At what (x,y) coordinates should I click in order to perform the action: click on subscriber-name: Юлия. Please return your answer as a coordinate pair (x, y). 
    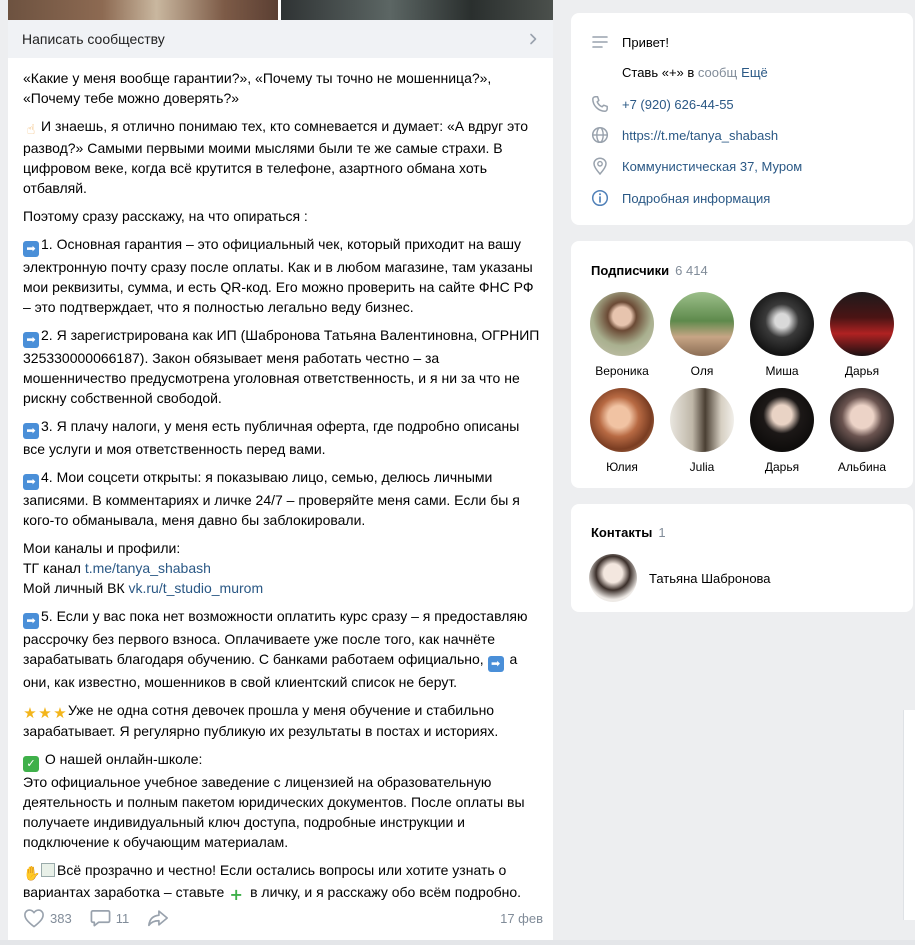
    Looking at the image, I should click on (622, 467).